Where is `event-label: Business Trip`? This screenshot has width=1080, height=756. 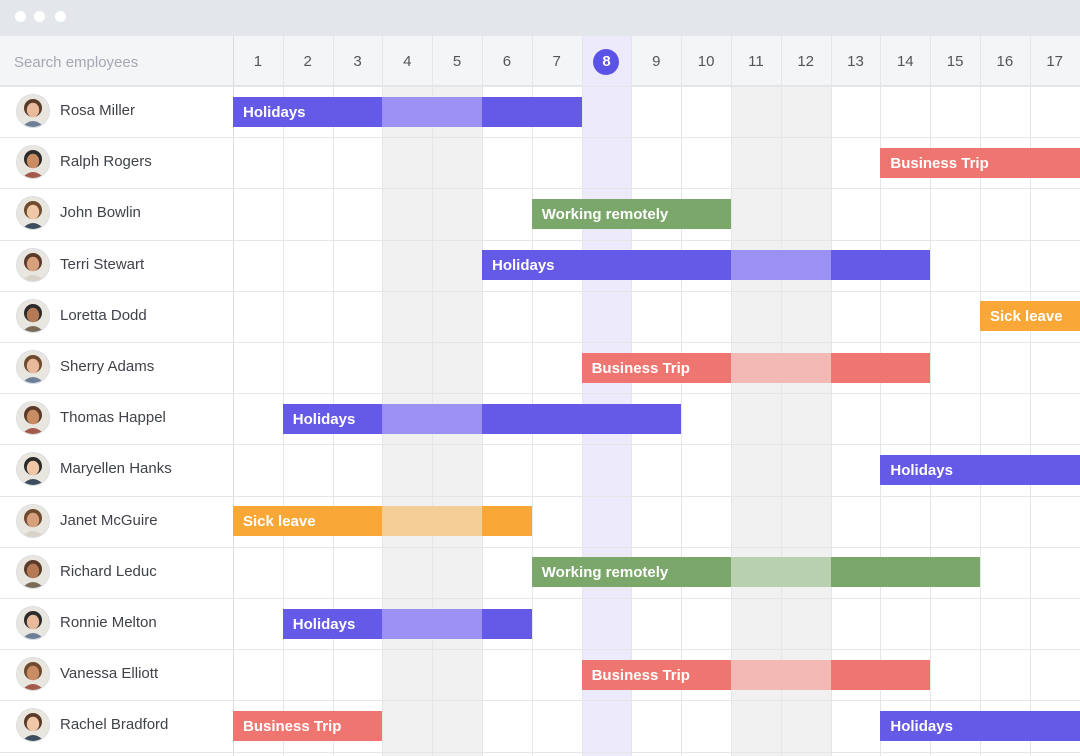 event-label: Business Trip is located at coordinates (640, 368).